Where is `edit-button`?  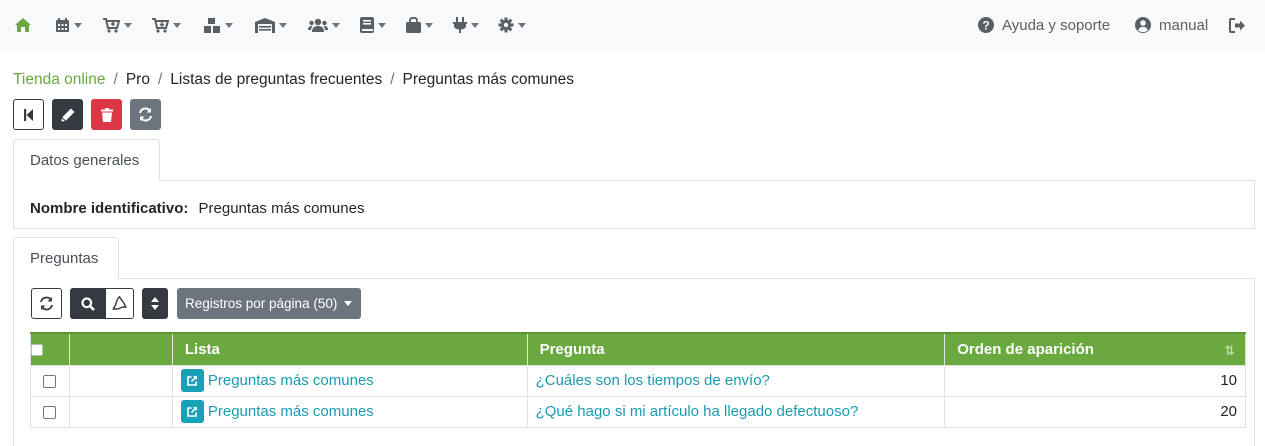
edit-button is located at coordinates (67, 114).